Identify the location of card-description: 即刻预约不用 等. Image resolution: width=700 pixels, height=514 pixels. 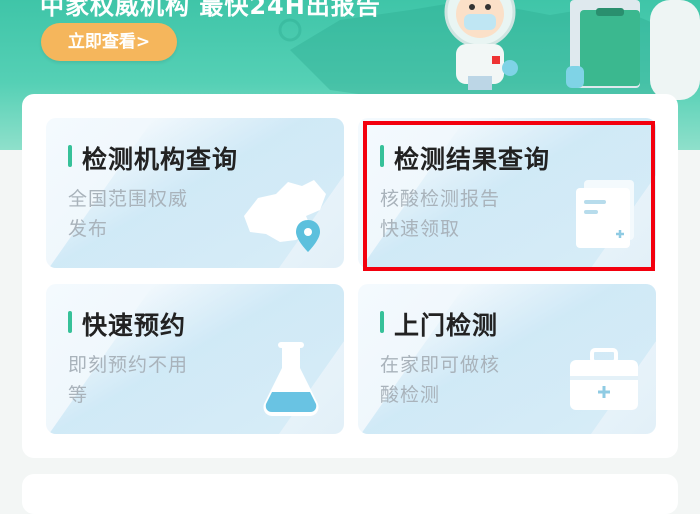
(128, 380).